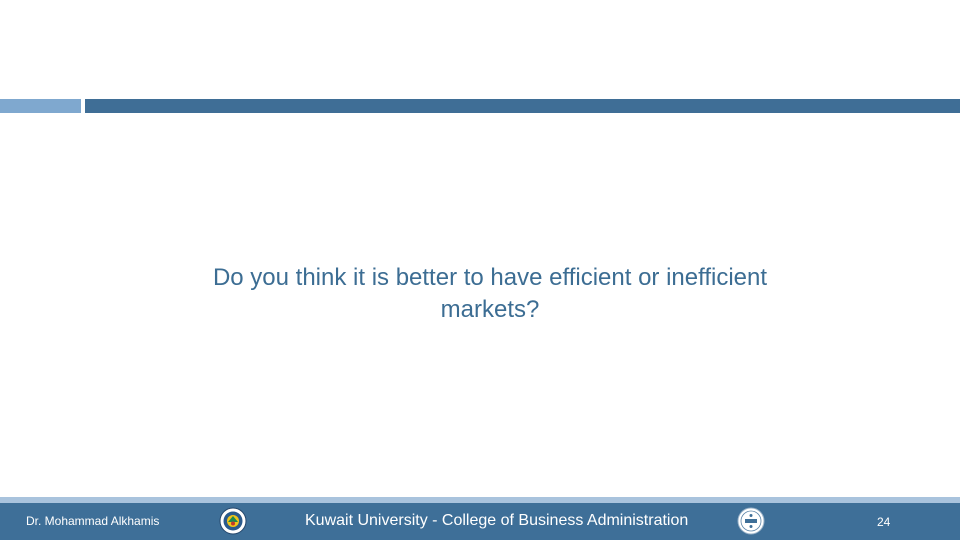 The image size is (960, 540). Describe the element at coordinates (522, 106) in the screenshot. I see `header-accent-bar-right` at that location.